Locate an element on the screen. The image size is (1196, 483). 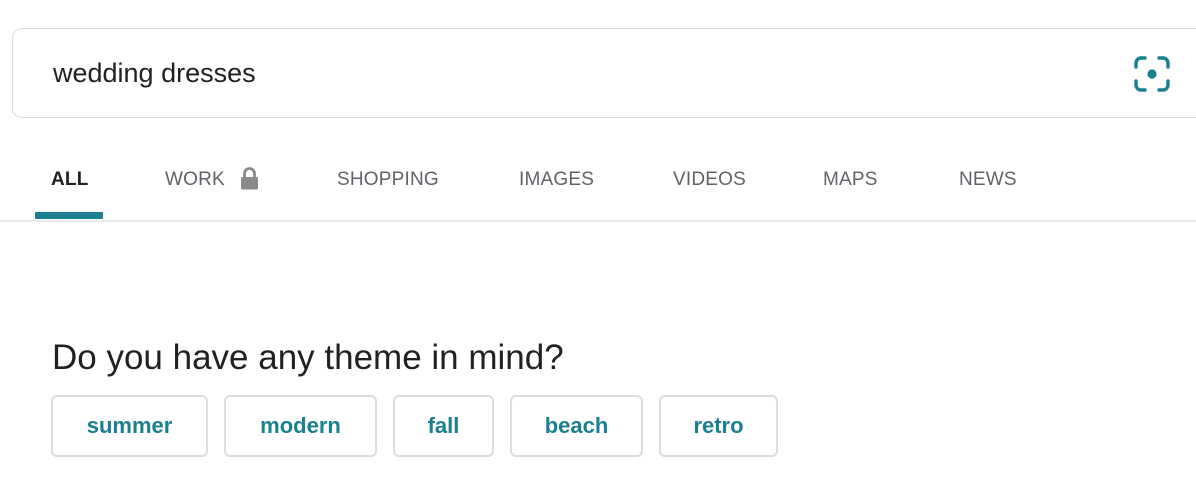
theme-question: Do you have any theme in mind? is located at coordinates (308, 357).